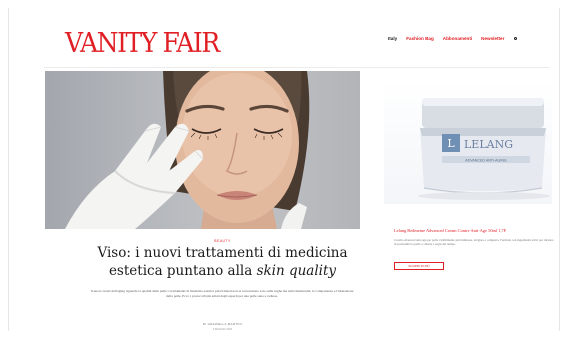 The height and width of the screenshot is (337, 566). I want to click on search-icon, so click(515, 38).